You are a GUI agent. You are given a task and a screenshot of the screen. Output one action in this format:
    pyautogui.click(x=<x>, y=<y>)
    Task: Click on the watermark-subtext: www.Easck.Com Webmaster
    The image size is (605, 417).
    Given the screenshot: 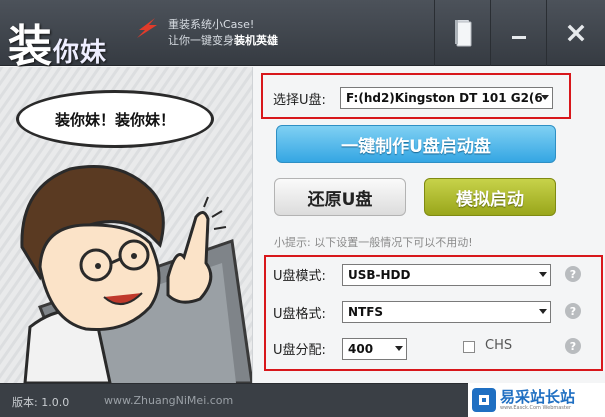 What is the action you would take?
    pyautogui.click(x=536, y=407)
    